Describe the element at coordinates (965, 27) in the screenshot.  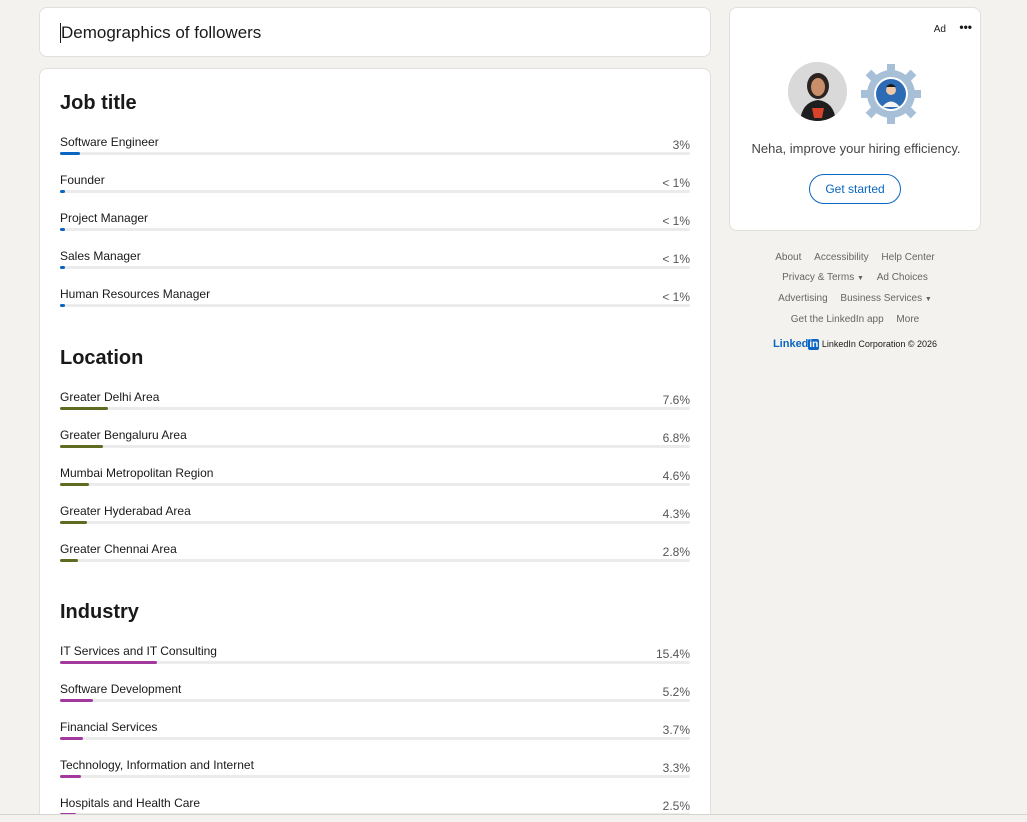
I see `more-horizontal-icon: •••` at that location.